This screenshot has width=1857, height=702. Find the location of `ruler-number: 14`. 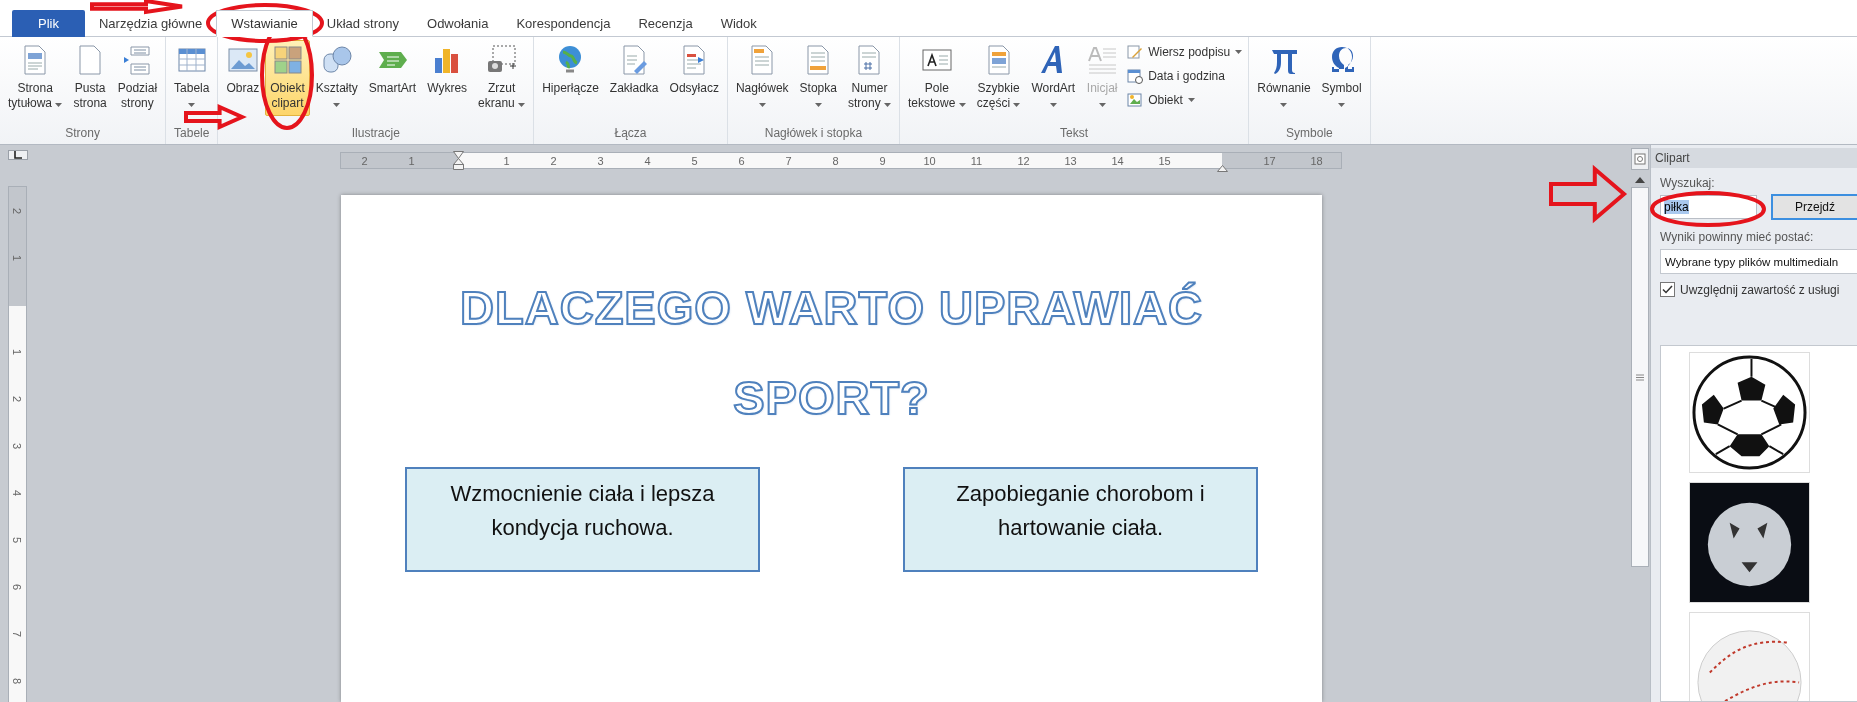

ruler-number: 14 is located at coordinates (1117, 160).